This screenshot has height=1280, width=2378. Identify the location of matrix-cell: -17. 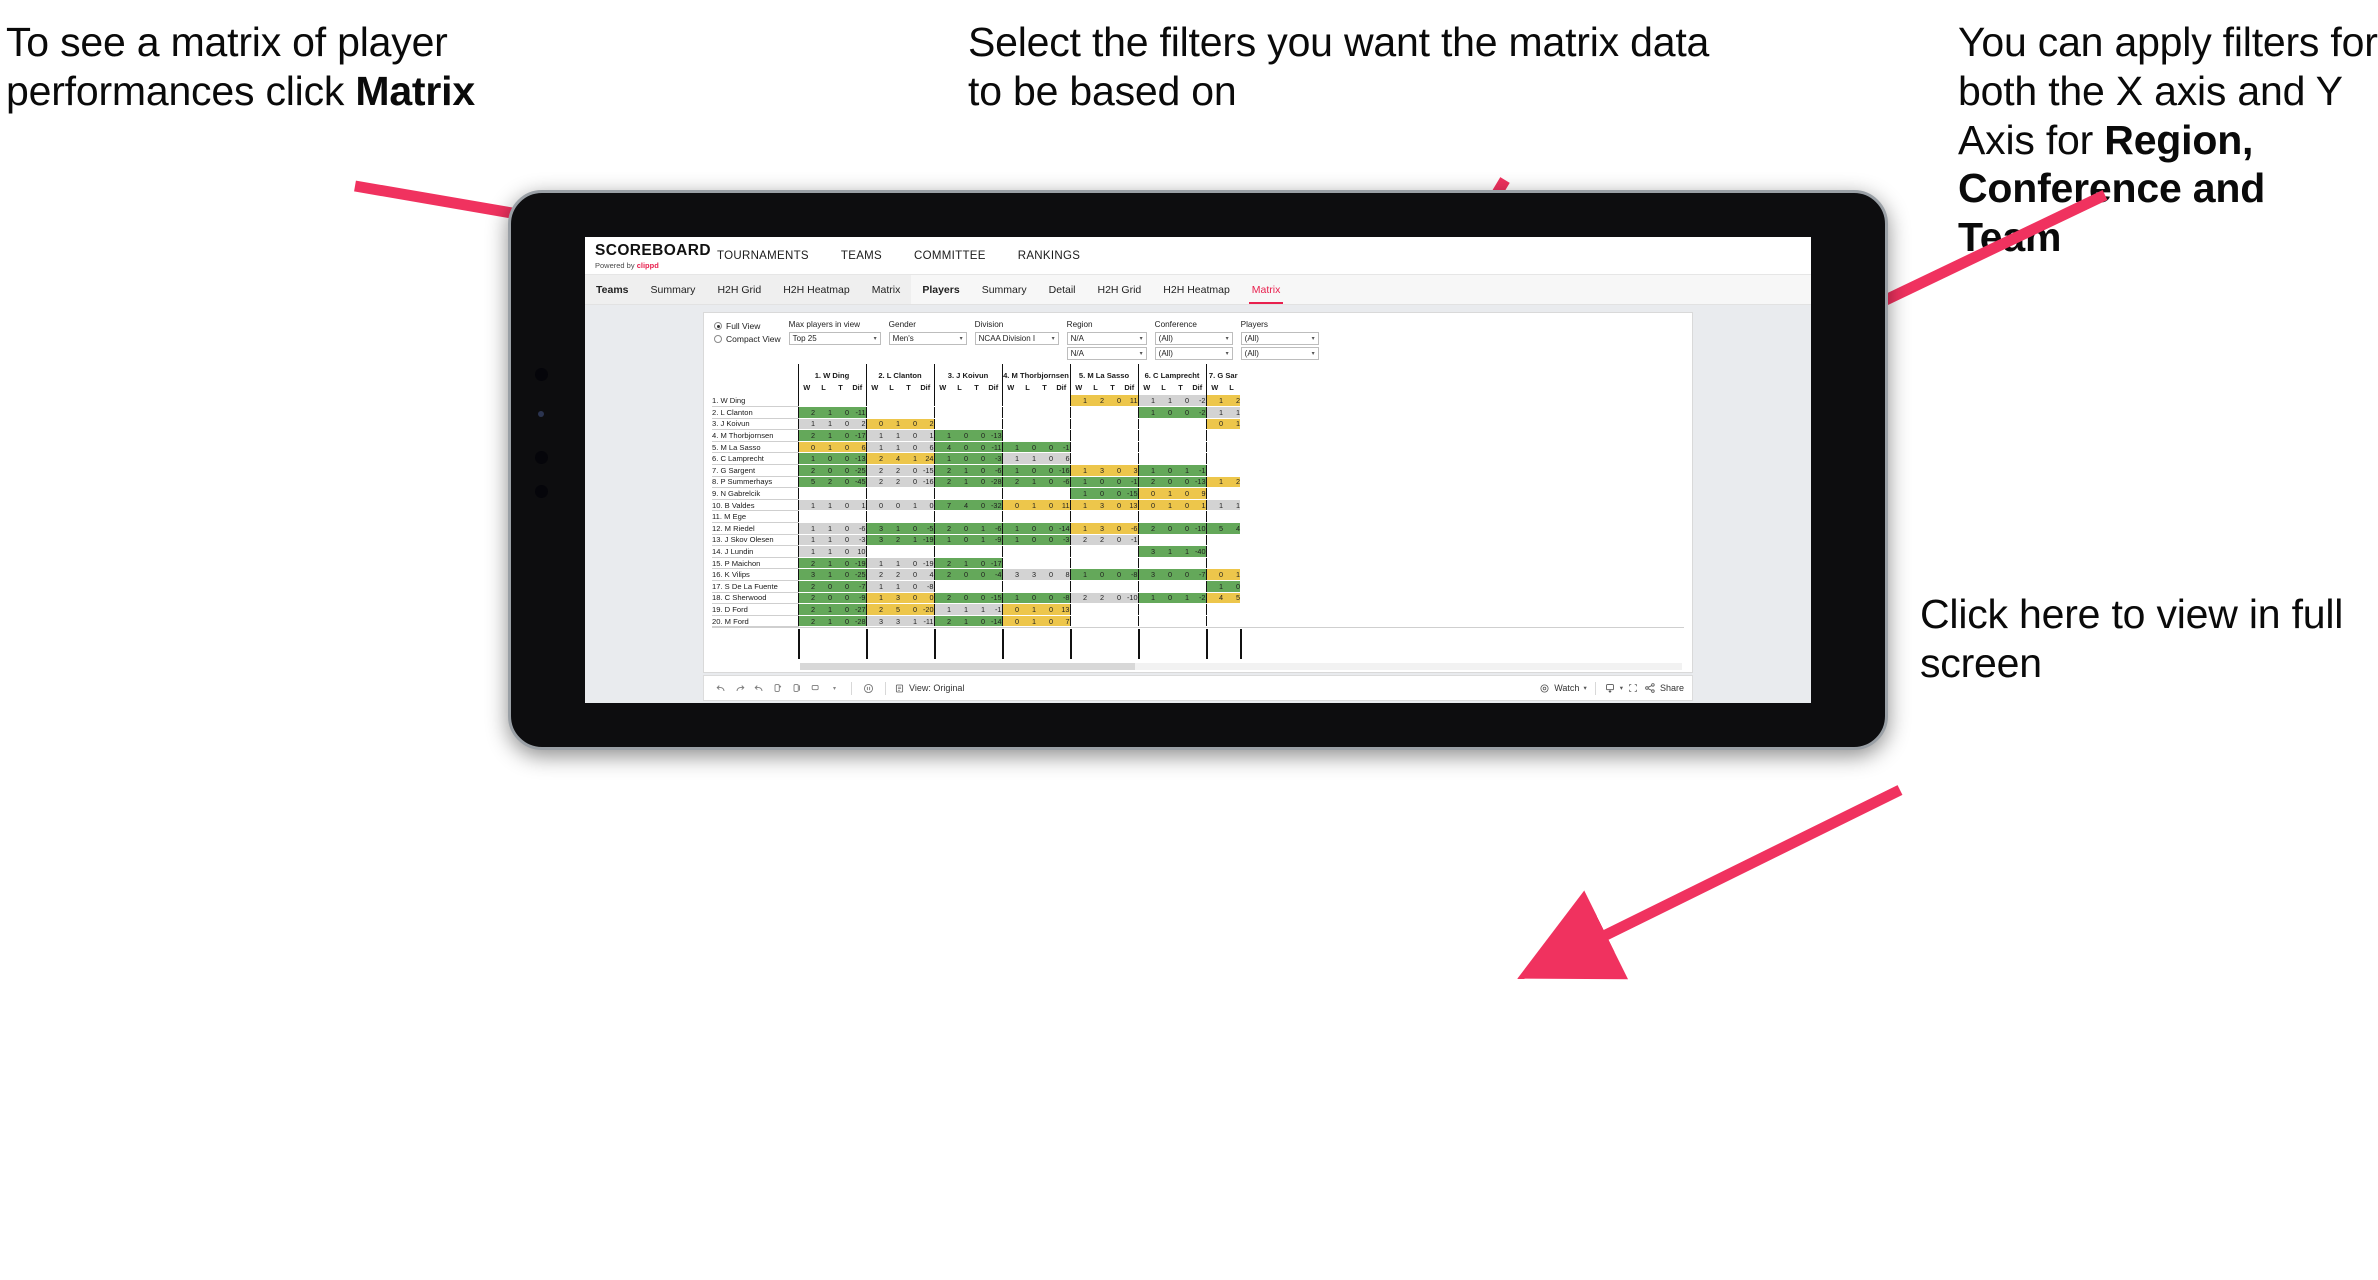
(993, 563).